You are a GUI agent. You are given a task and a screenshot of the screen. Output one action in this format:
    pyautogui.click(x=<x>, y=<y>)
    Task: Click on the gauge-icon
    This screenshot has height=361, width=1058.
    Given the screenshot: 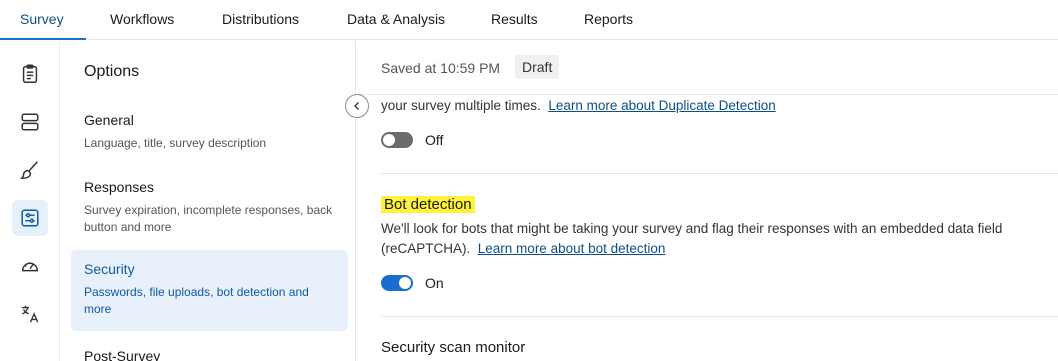 What is the action you would take?
    pyautogui.click(x=30, y=266)
    